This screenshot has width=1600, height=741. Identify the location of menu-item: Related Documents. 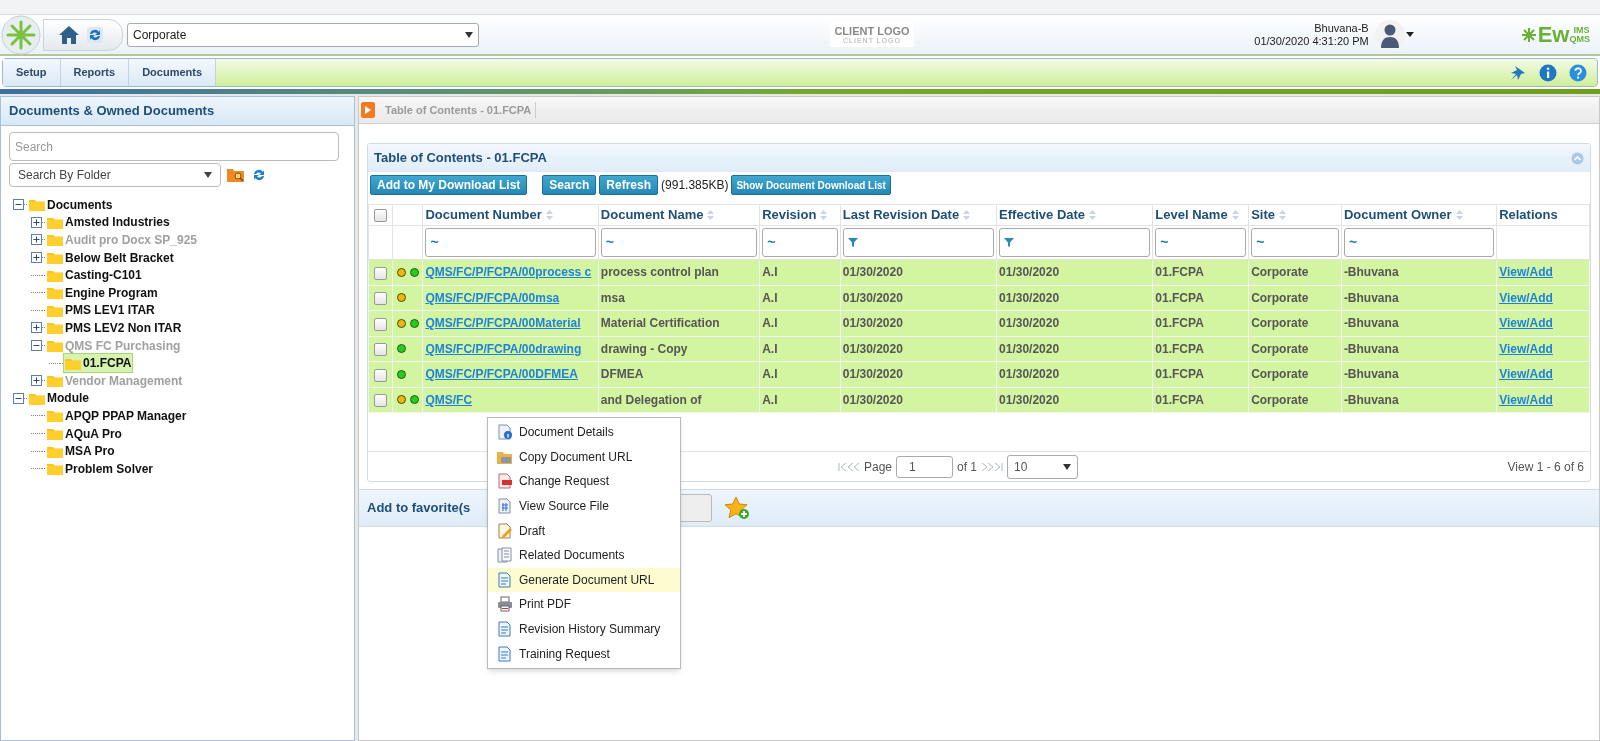
(584, 555).